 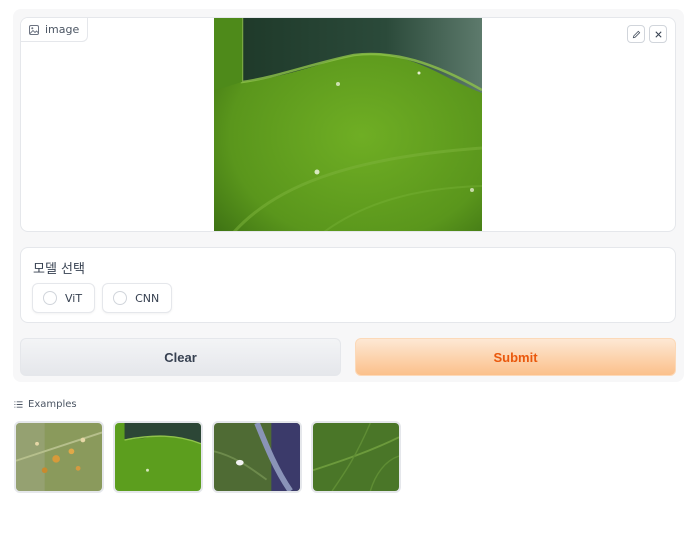 I want to click on model-radio-group: ViT CNN, so click(x=102, y=298).